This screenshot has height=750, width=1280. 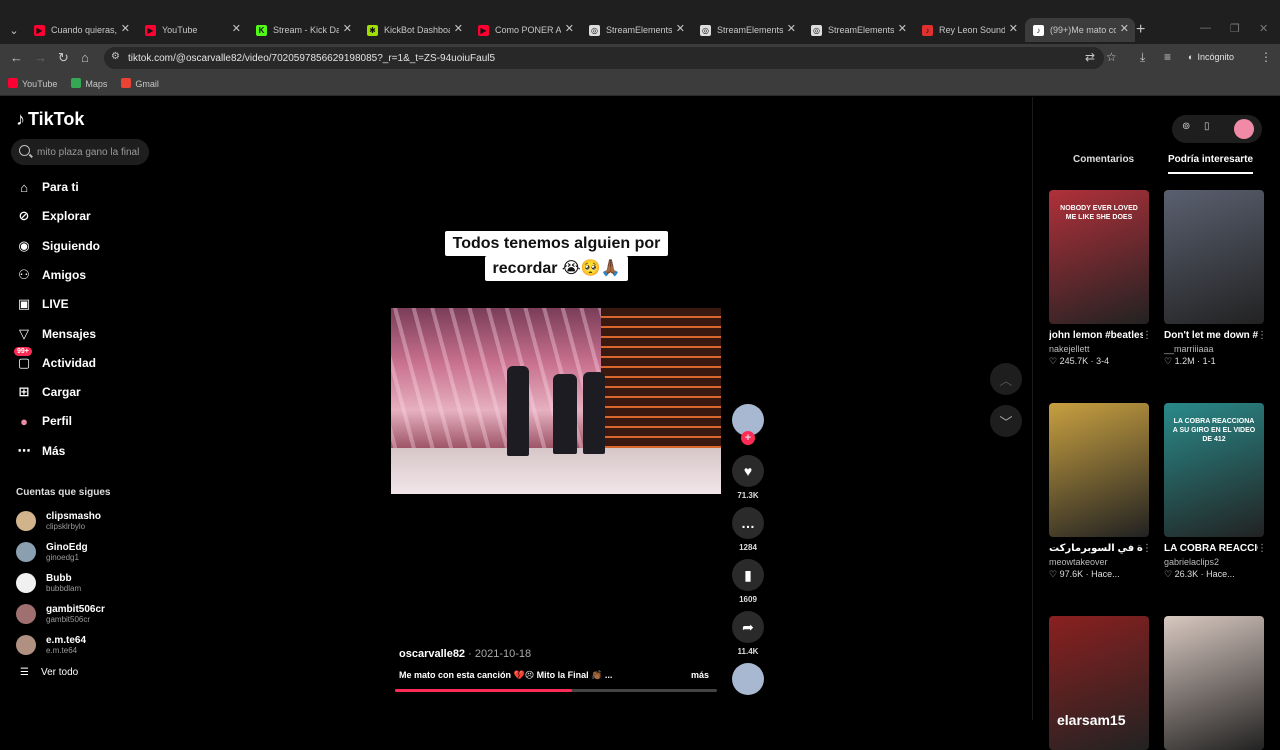 I want to click on nav-item-live: ▣ LIVE, so click(x=86, y=304).